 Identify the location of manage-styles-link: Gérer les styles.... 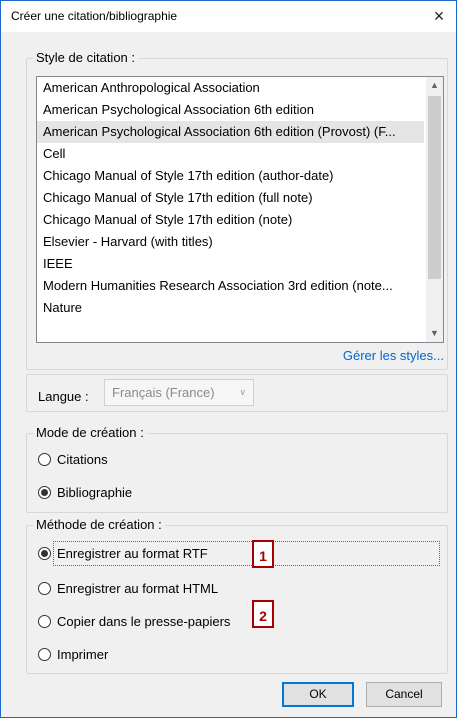
(393, 355).